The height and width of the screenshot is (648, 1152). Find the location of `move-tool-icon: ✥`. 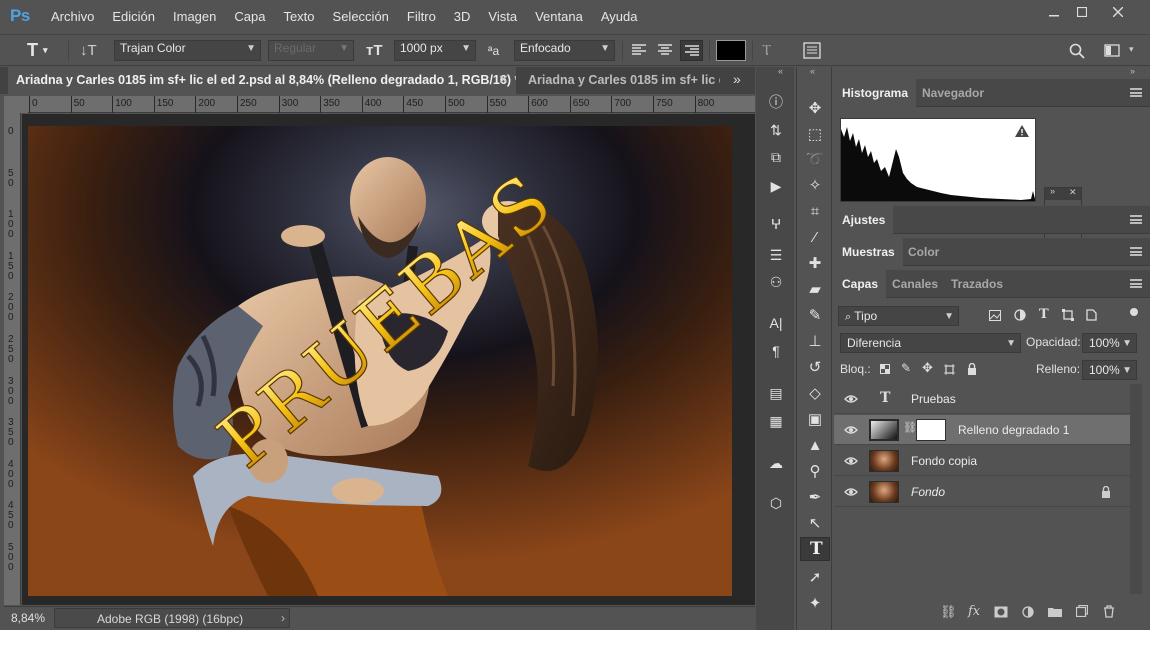

move-tool-icon: ✥ is located at coordinates (815, 108).